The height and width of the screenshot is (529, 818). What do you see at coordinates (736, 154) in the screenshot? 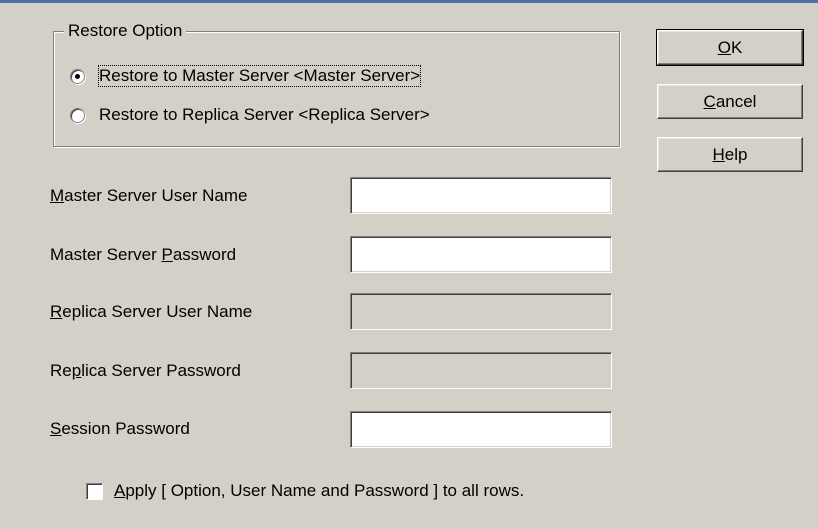
I see `help-label-rest: elp` at bounding box center [736, 154].